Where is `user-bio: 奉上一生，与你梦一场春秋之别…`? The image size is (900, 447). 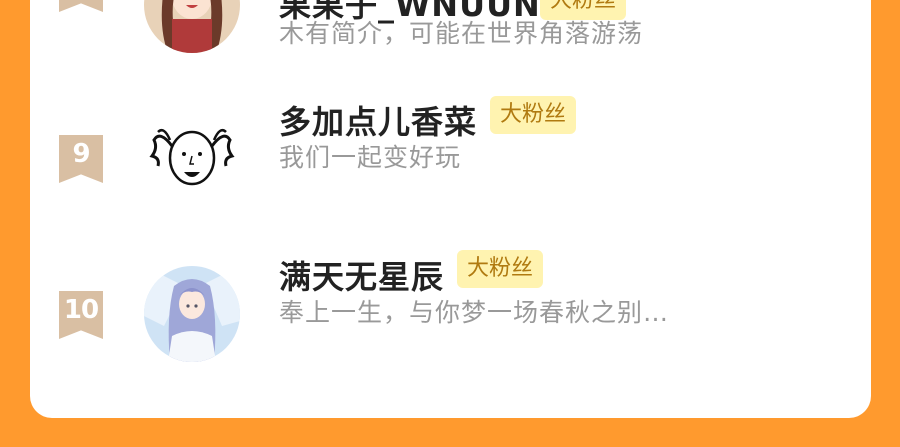
user-bio: 奉上一生，与你梦一场春秋之别… is located at coordinates (474, 312).